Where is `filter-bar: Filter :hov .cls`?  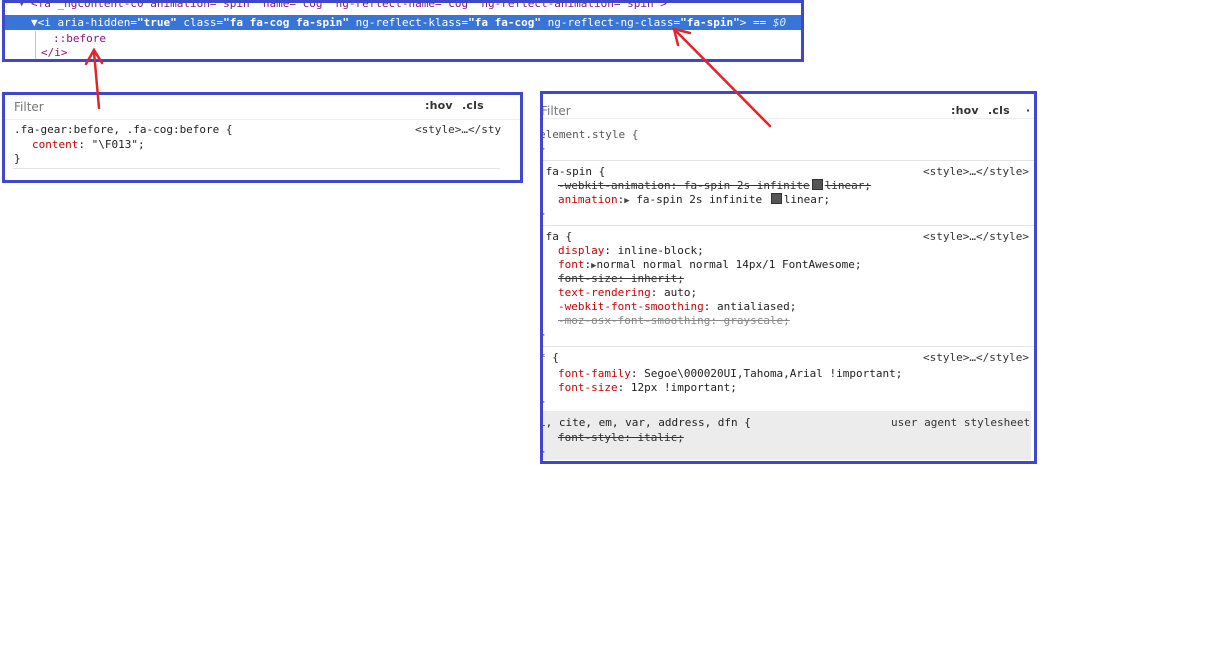
filter-bar: Filter :hov .cls is located at coordinates (262, 107).